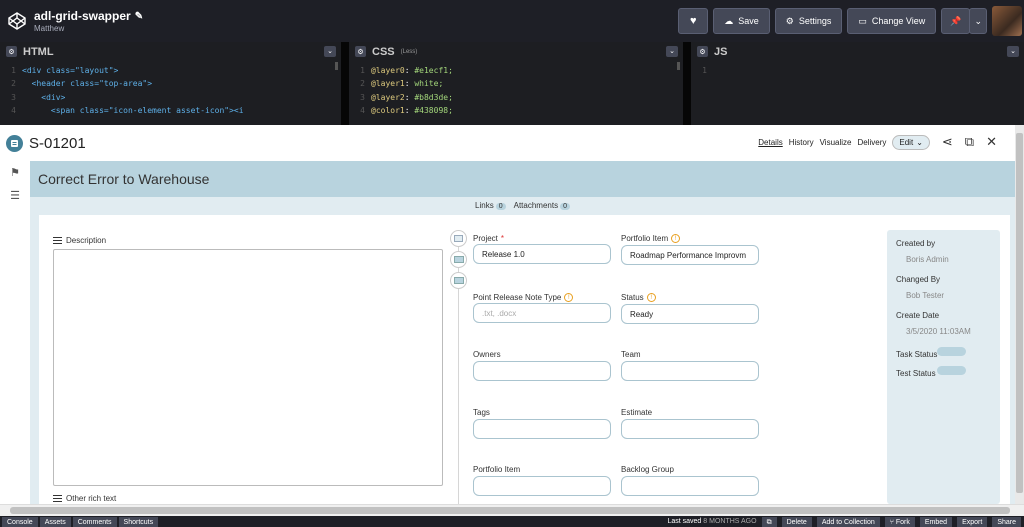  I want to click on rich-text-icon, so click(57, 498).